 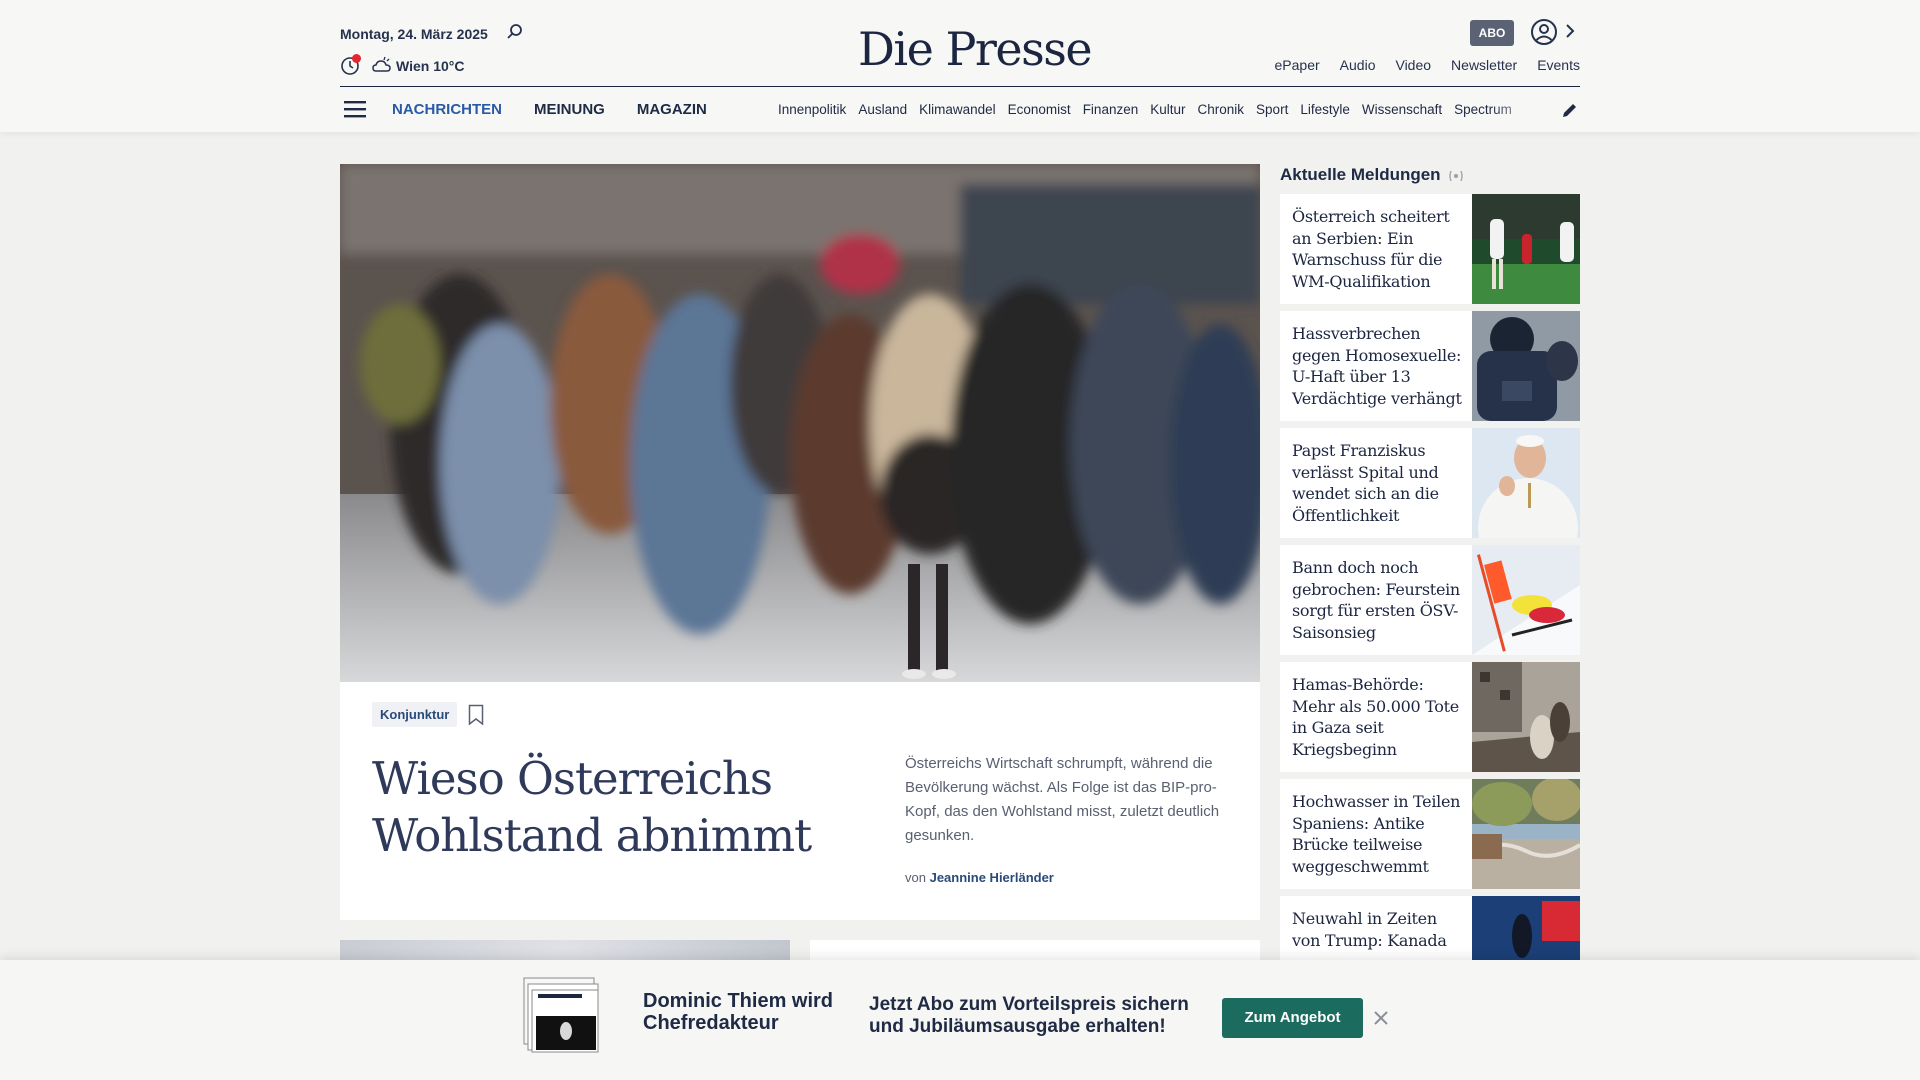 I want to click on football-photo, so click(x=1526, y=249).